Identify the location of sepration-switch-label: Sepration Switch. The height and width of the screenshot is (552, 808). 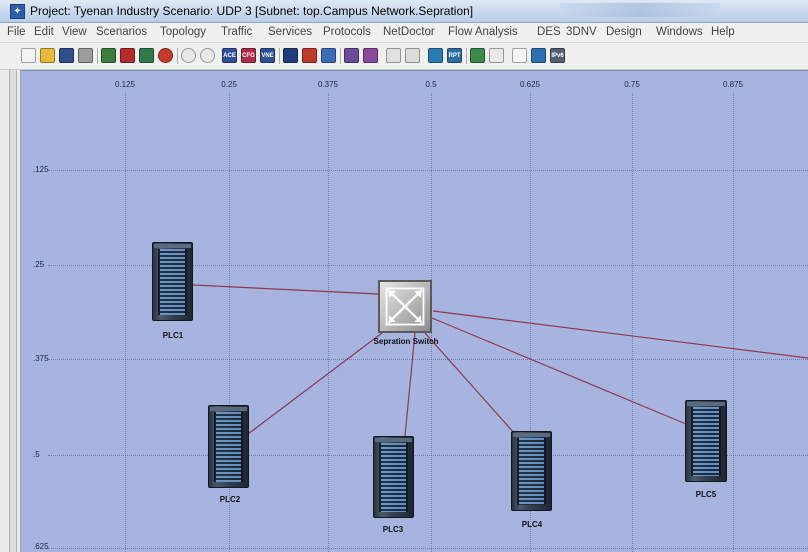
(406, 341).